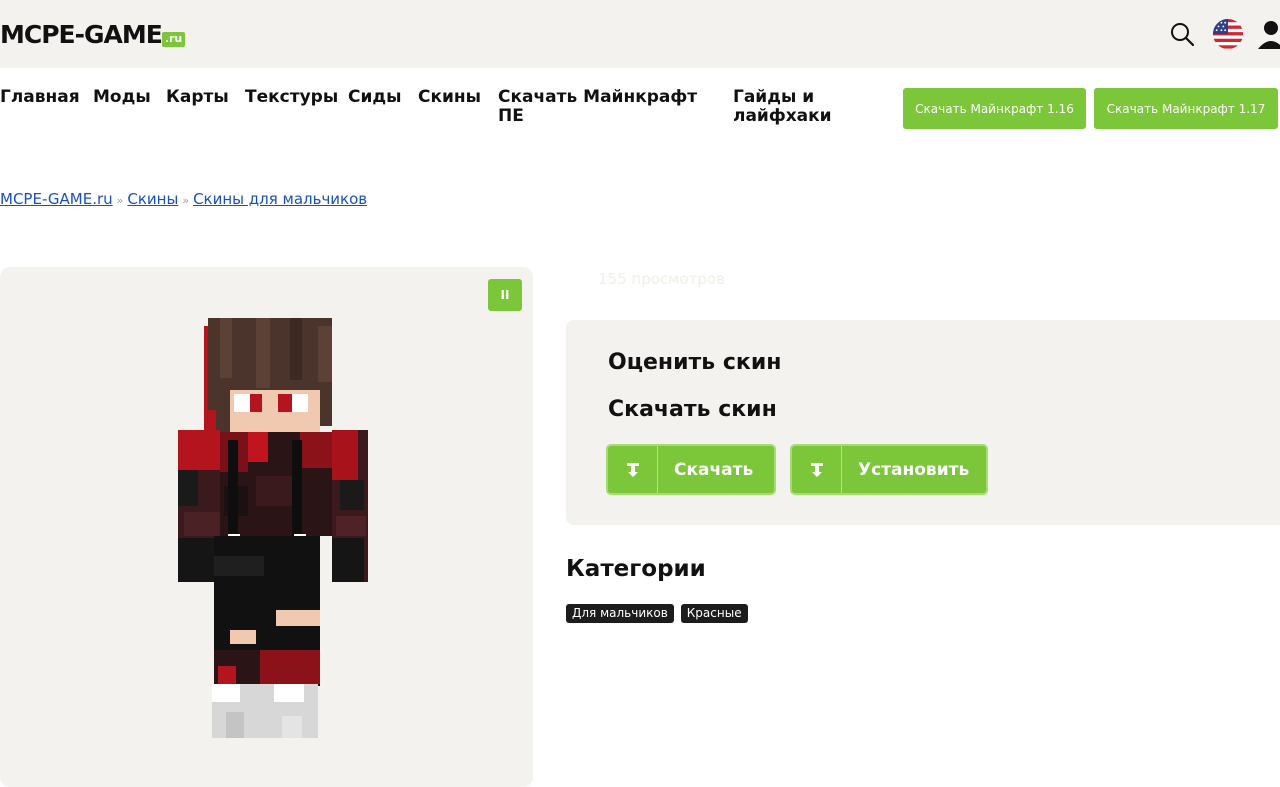 This screenshot has width=1280, height=787. Describe the element at coordinates (505, 295) in the screenshot. I see `pause-animation-button: II` at that location.